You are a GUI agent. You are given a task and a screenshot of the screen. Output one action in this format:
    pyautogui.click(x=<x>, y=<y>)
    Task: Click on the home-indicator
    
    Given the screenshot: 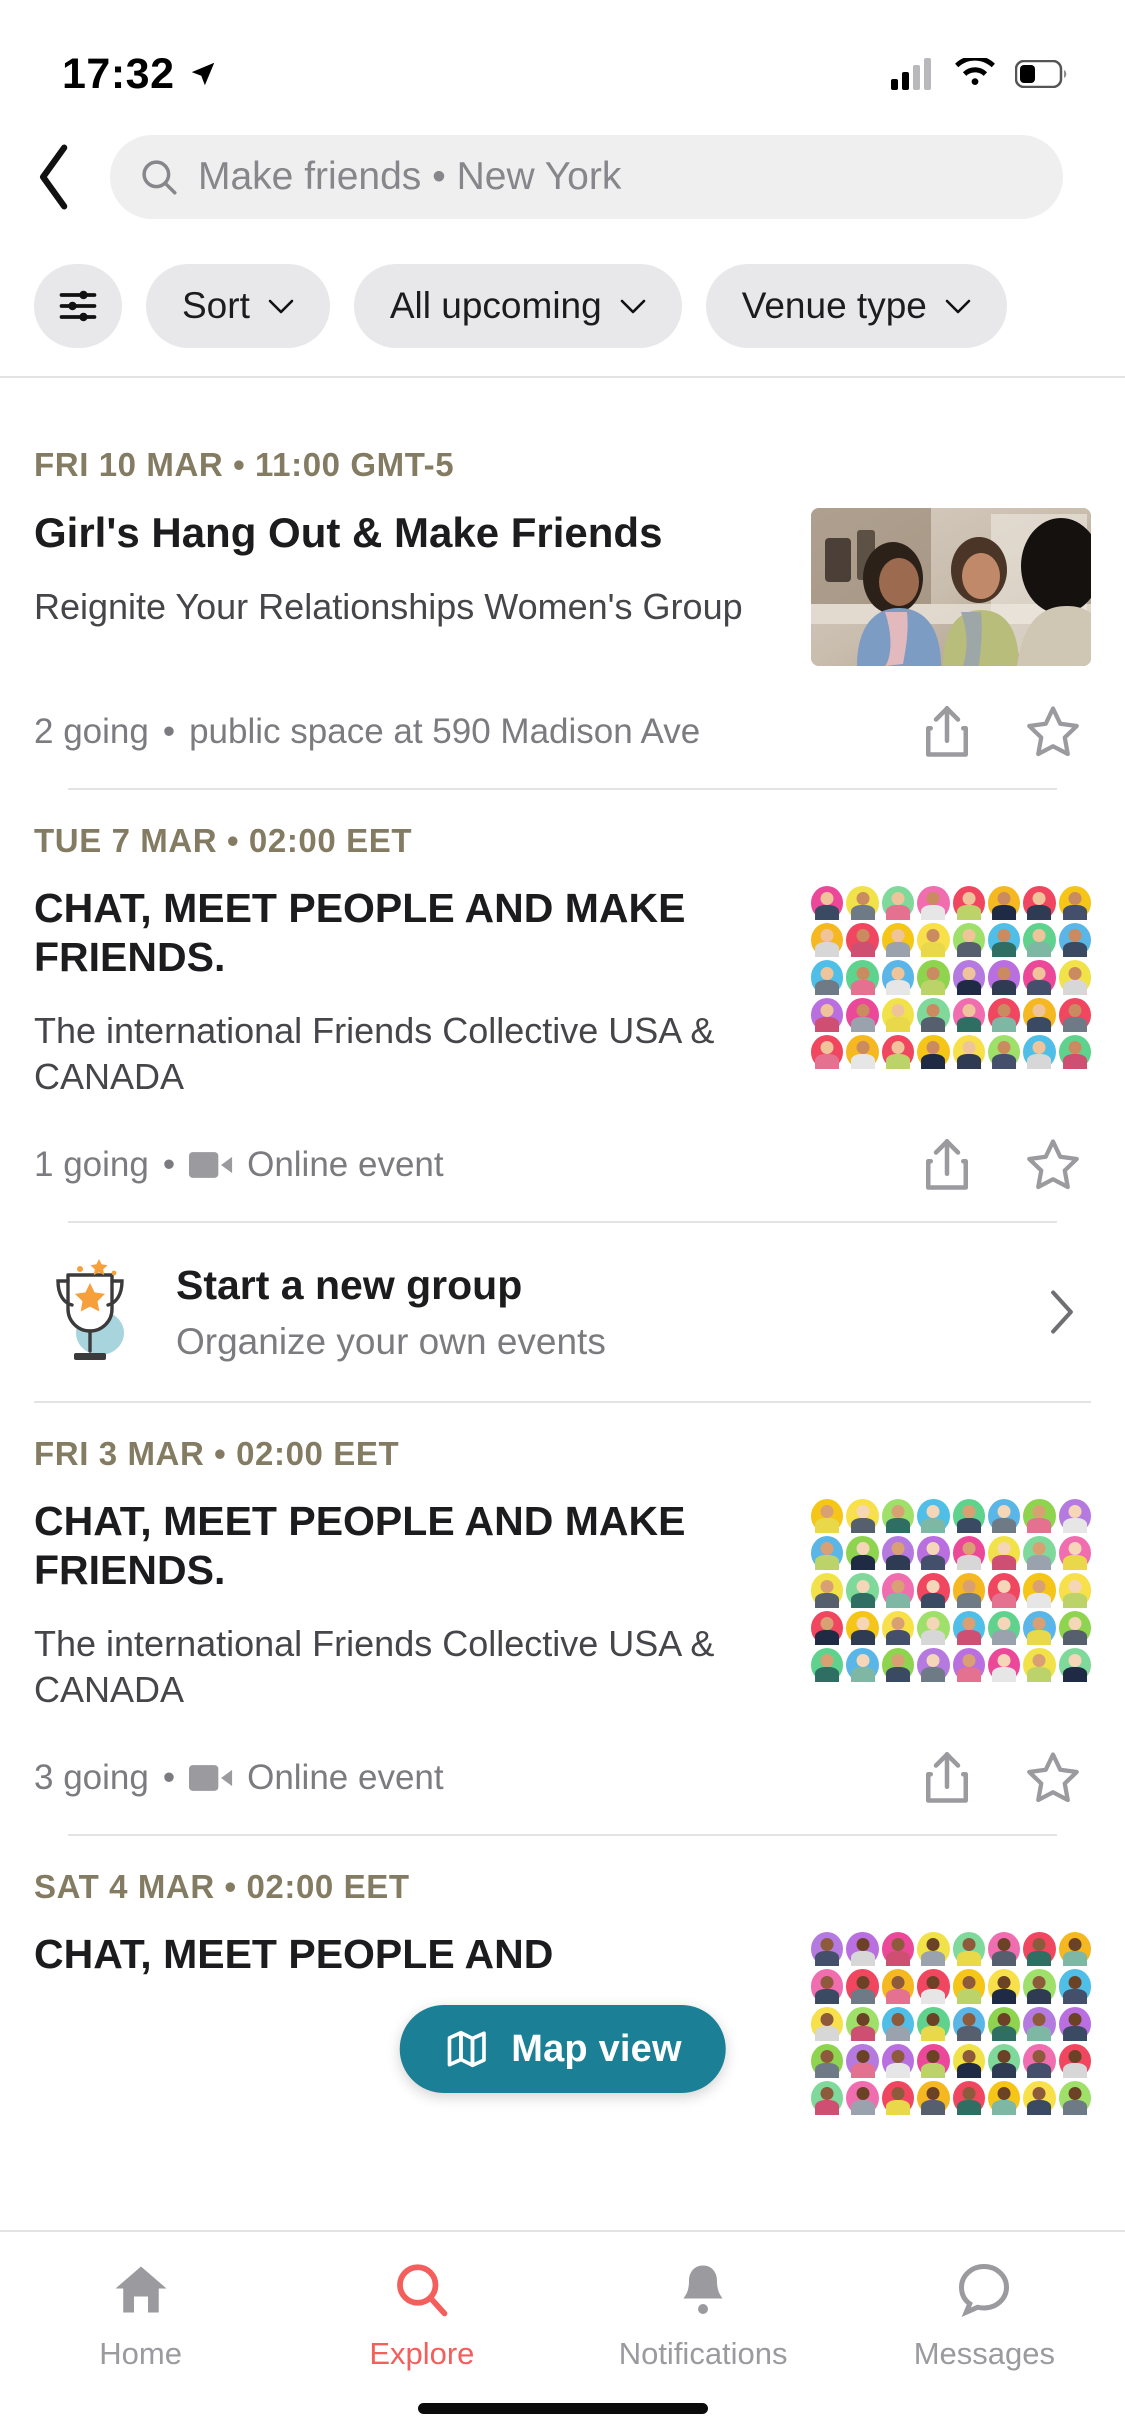 What is the action you would take?
    pyautogui.click(x=562, y=2408)
    